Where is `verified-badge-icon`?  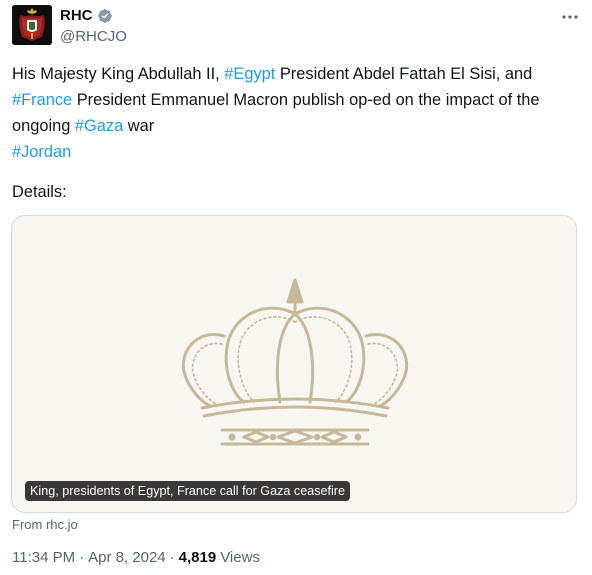 verified-badge-icon is located at coordinates (104, 15).